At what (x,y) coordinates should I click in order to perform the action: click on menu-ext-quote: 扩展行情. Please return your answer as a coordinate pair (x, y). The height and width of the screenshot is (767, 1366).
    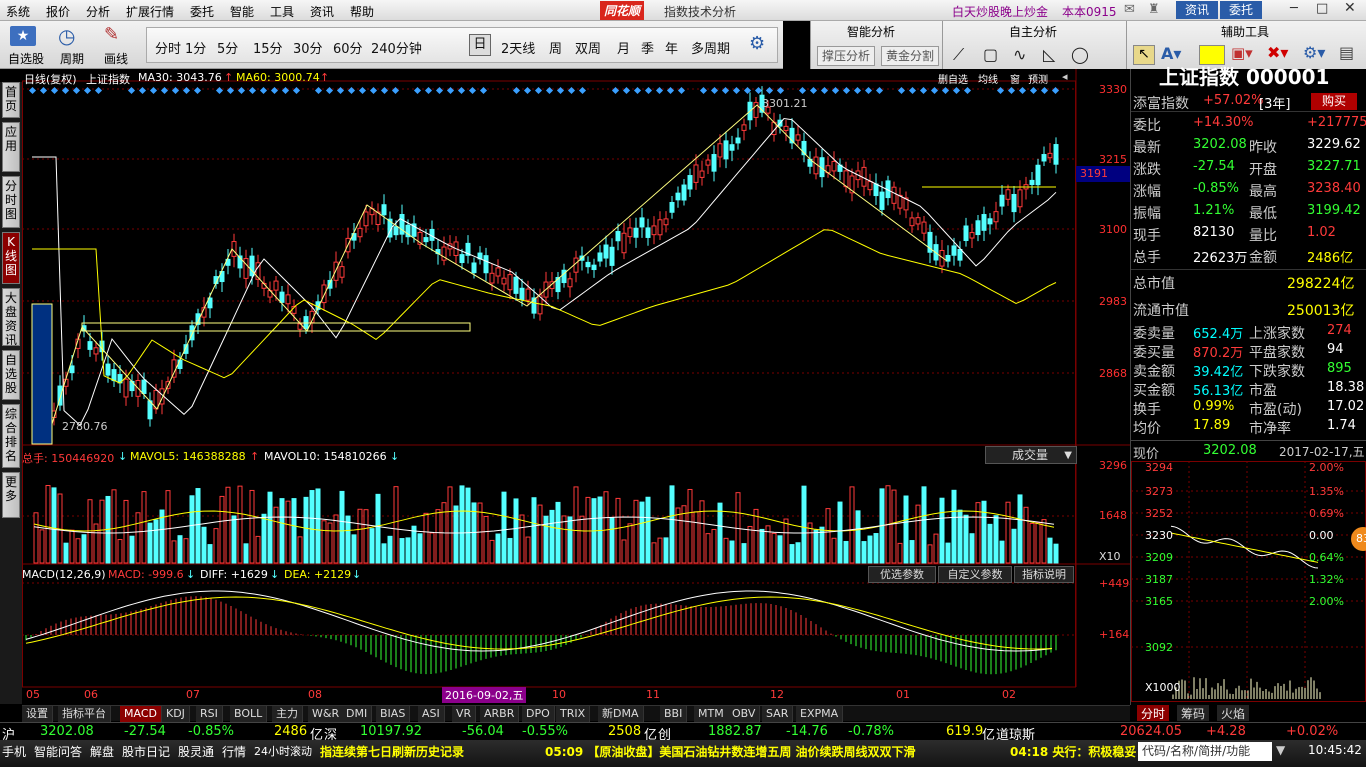
    Looking at the image, I should click on (150, 11).